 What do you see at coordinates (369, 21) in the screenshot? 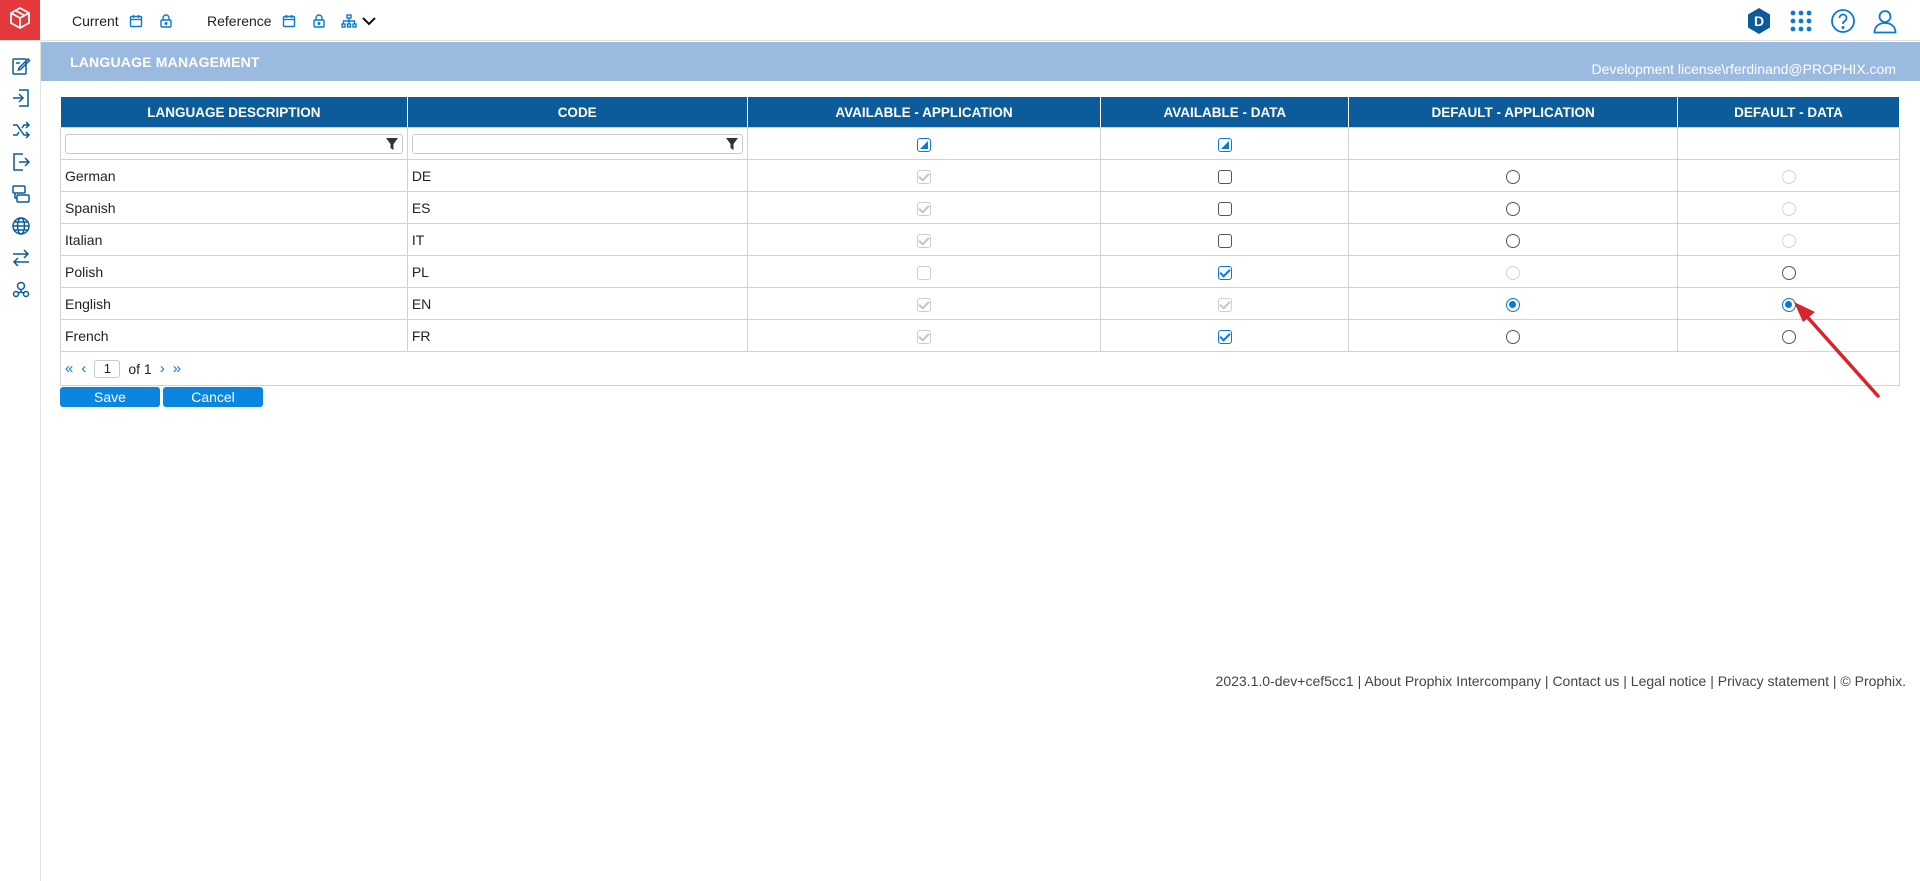
I see `chevron-down-icon` at bounding box center [369, 21].